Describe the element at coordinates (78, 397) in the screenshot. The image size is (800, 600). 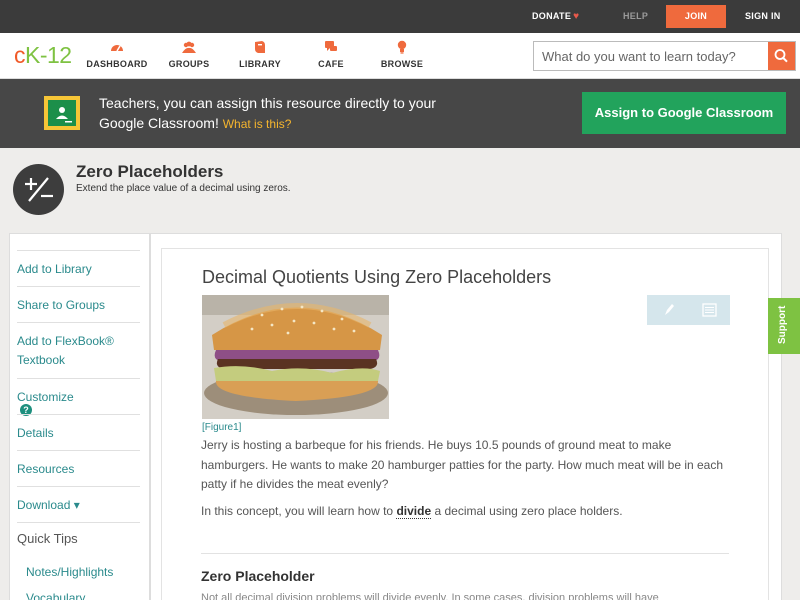
I see `customize-link: Customize?` at that location.